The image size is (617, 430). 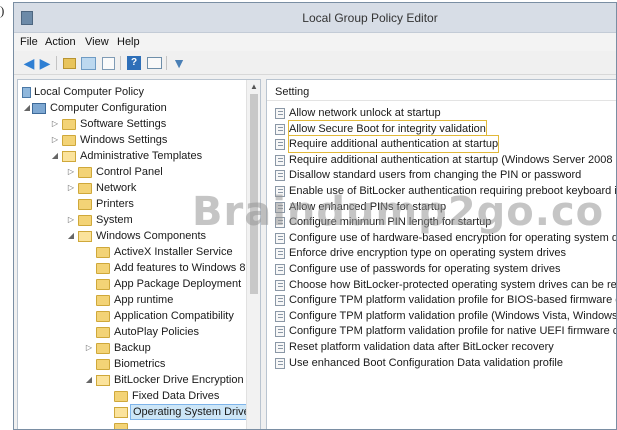 I want to click on setting-row: Allow enhanced PINs for startup, so click(x=441, y=207).